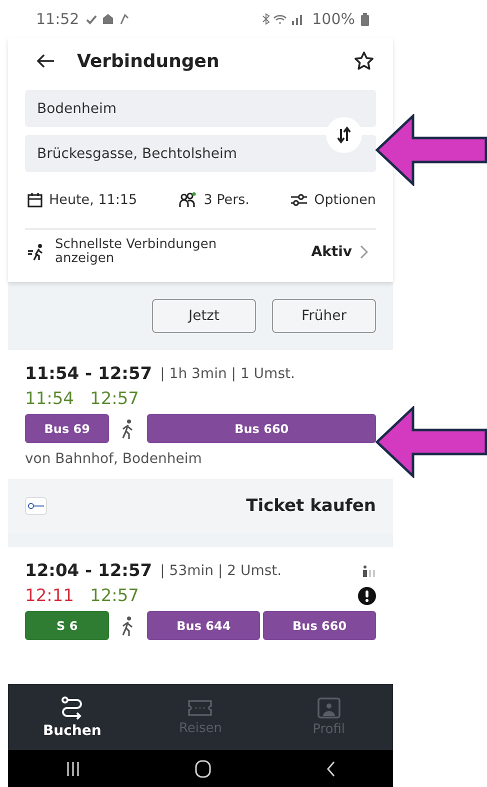 The height and width of the screenshot is (787, 487). Describe the element at coordinates (67, 428) in the screenshot. I see `line-badge: Bus 69` at that location.